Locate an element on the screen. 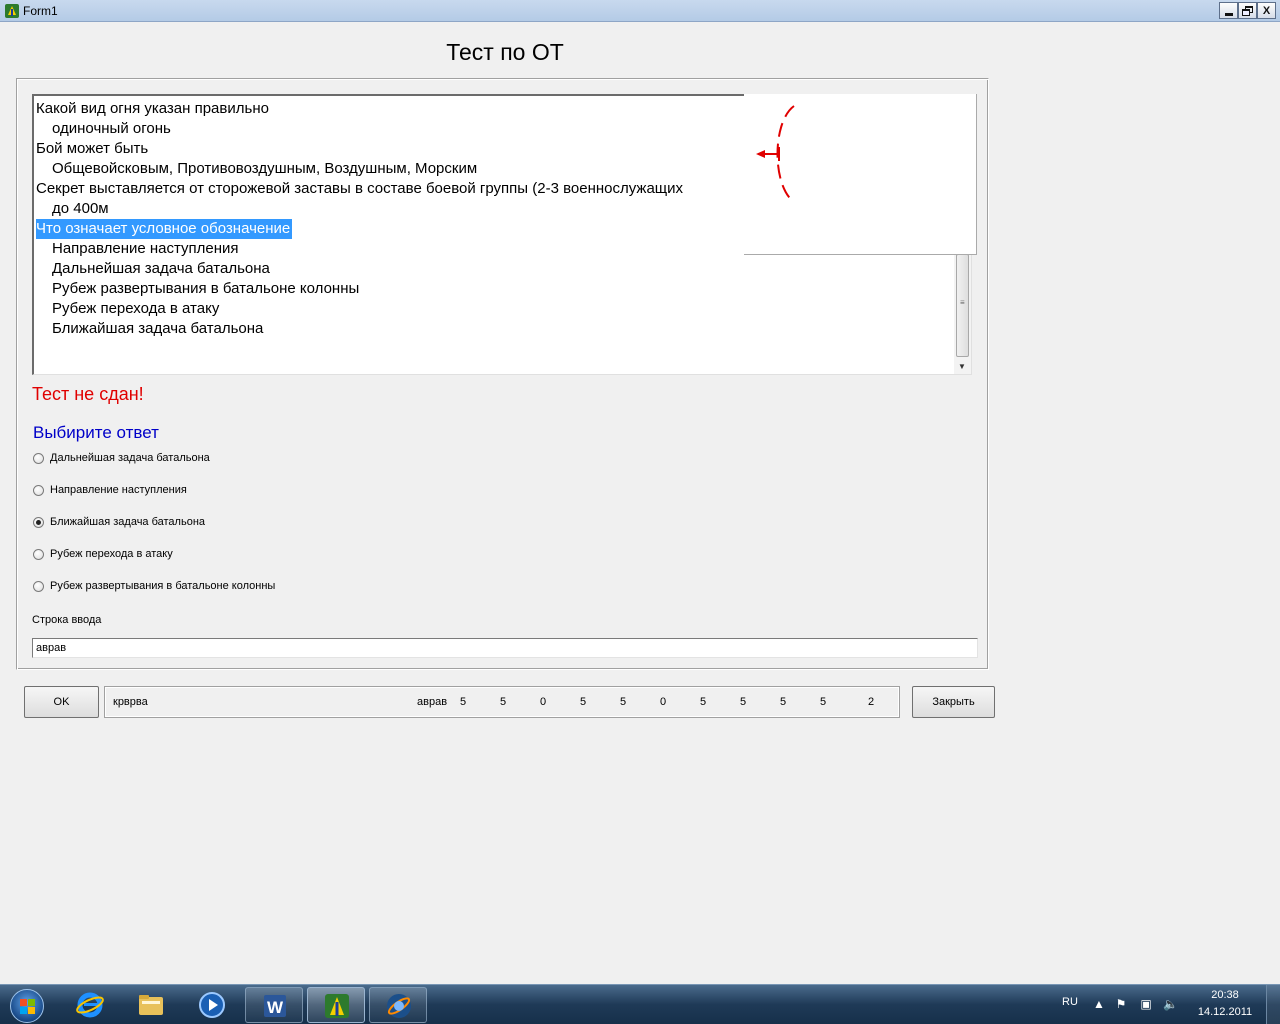 The image size is (1280, 1024). answer-option-label: Рубеж развертывания в батальоне колонны is located at coordinates (163, 586).